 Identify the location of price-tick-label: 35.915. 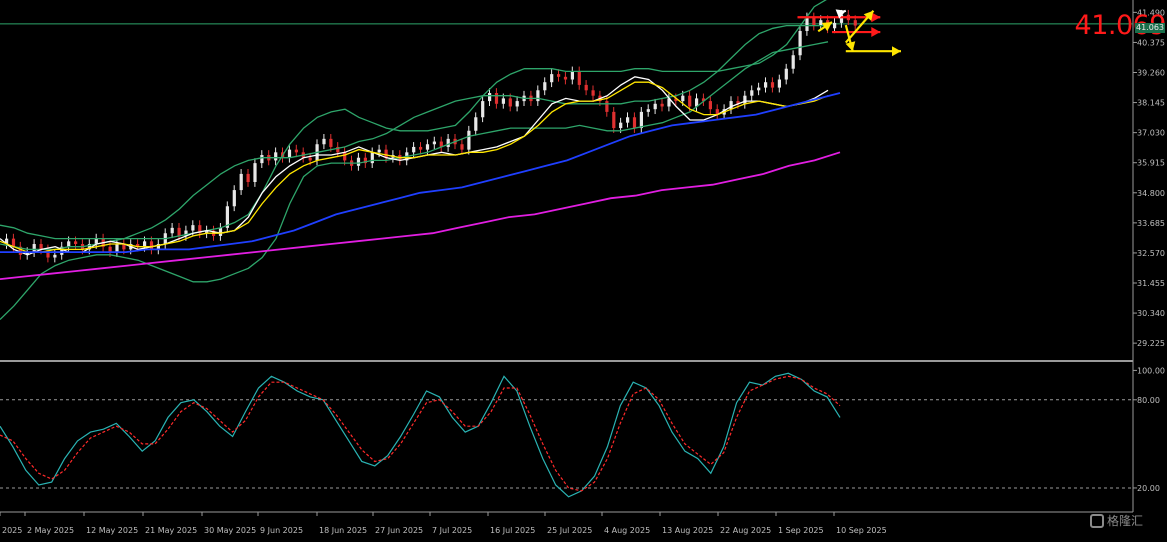
(1151, 163).